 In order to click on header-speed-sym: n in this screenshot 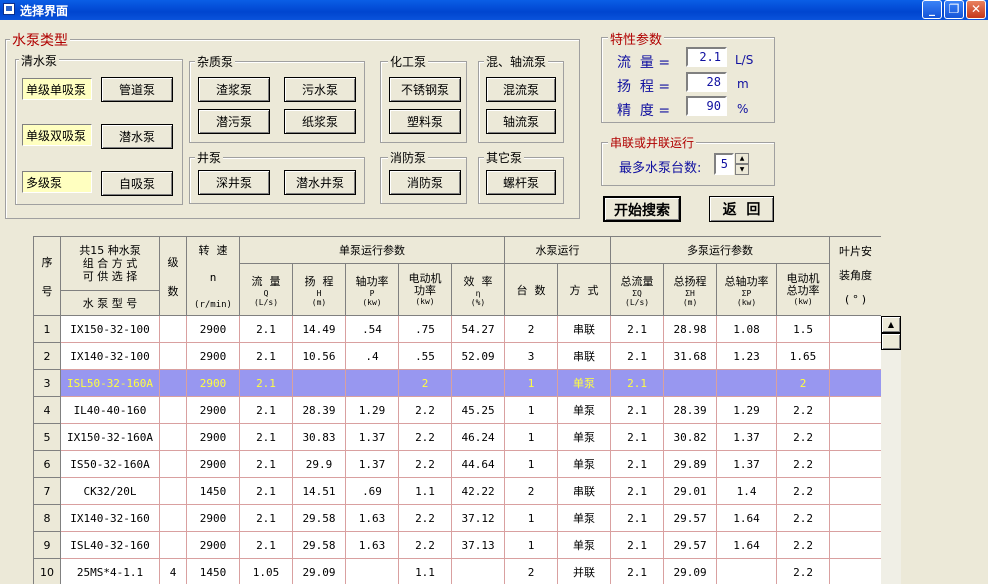, I will do `click(213, 277)`.